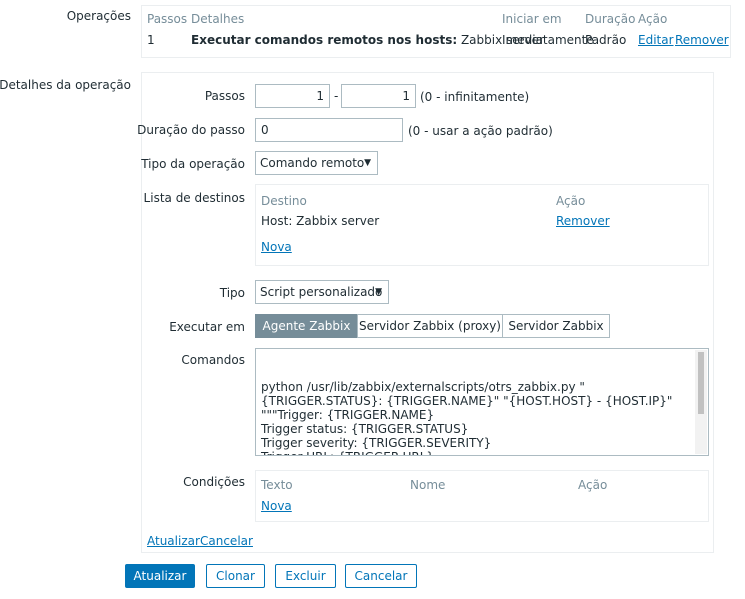  Describe the element at coordinates (428, 485) in the screenshot. I see `conditions-header-name: Nome` at that location.